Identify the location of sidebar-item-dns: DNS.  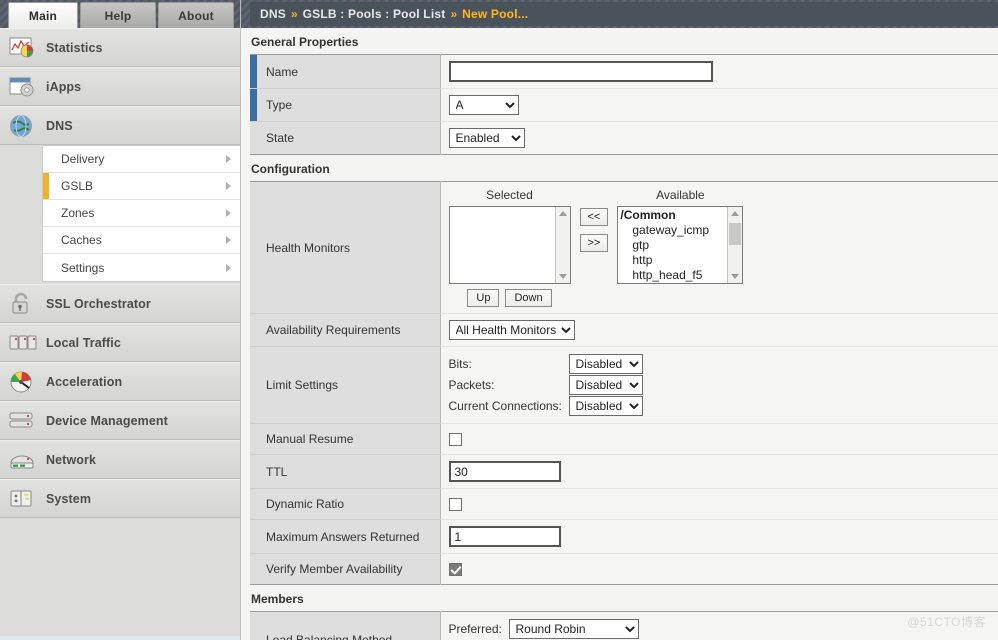
(120, 125).